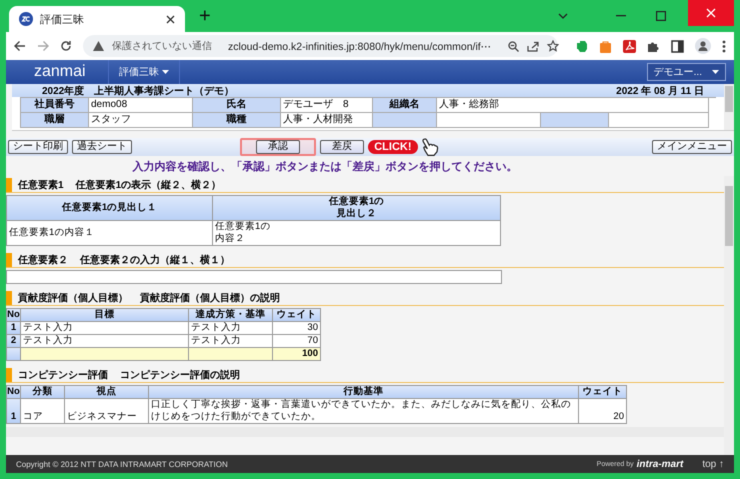 This screenshot has height=479, width=740. I want to click on table-cell: コア, so click(43, 411).